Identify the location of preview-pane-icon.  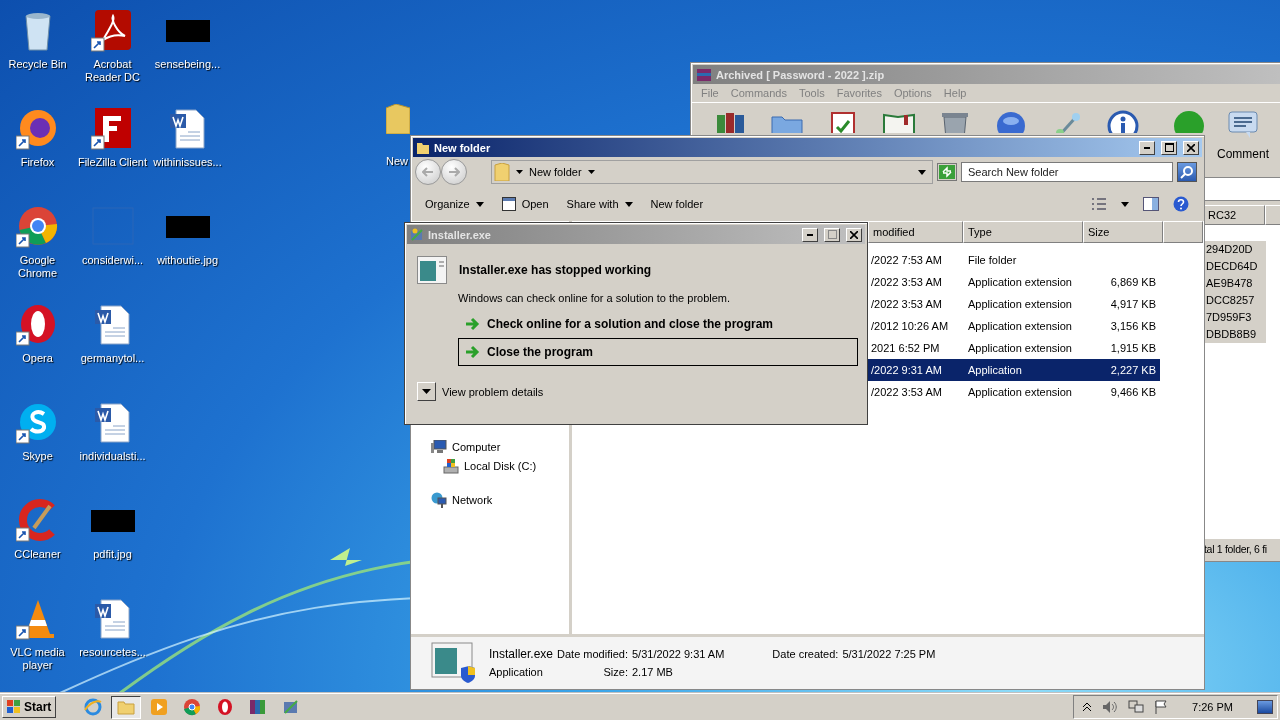
(1151, 204).